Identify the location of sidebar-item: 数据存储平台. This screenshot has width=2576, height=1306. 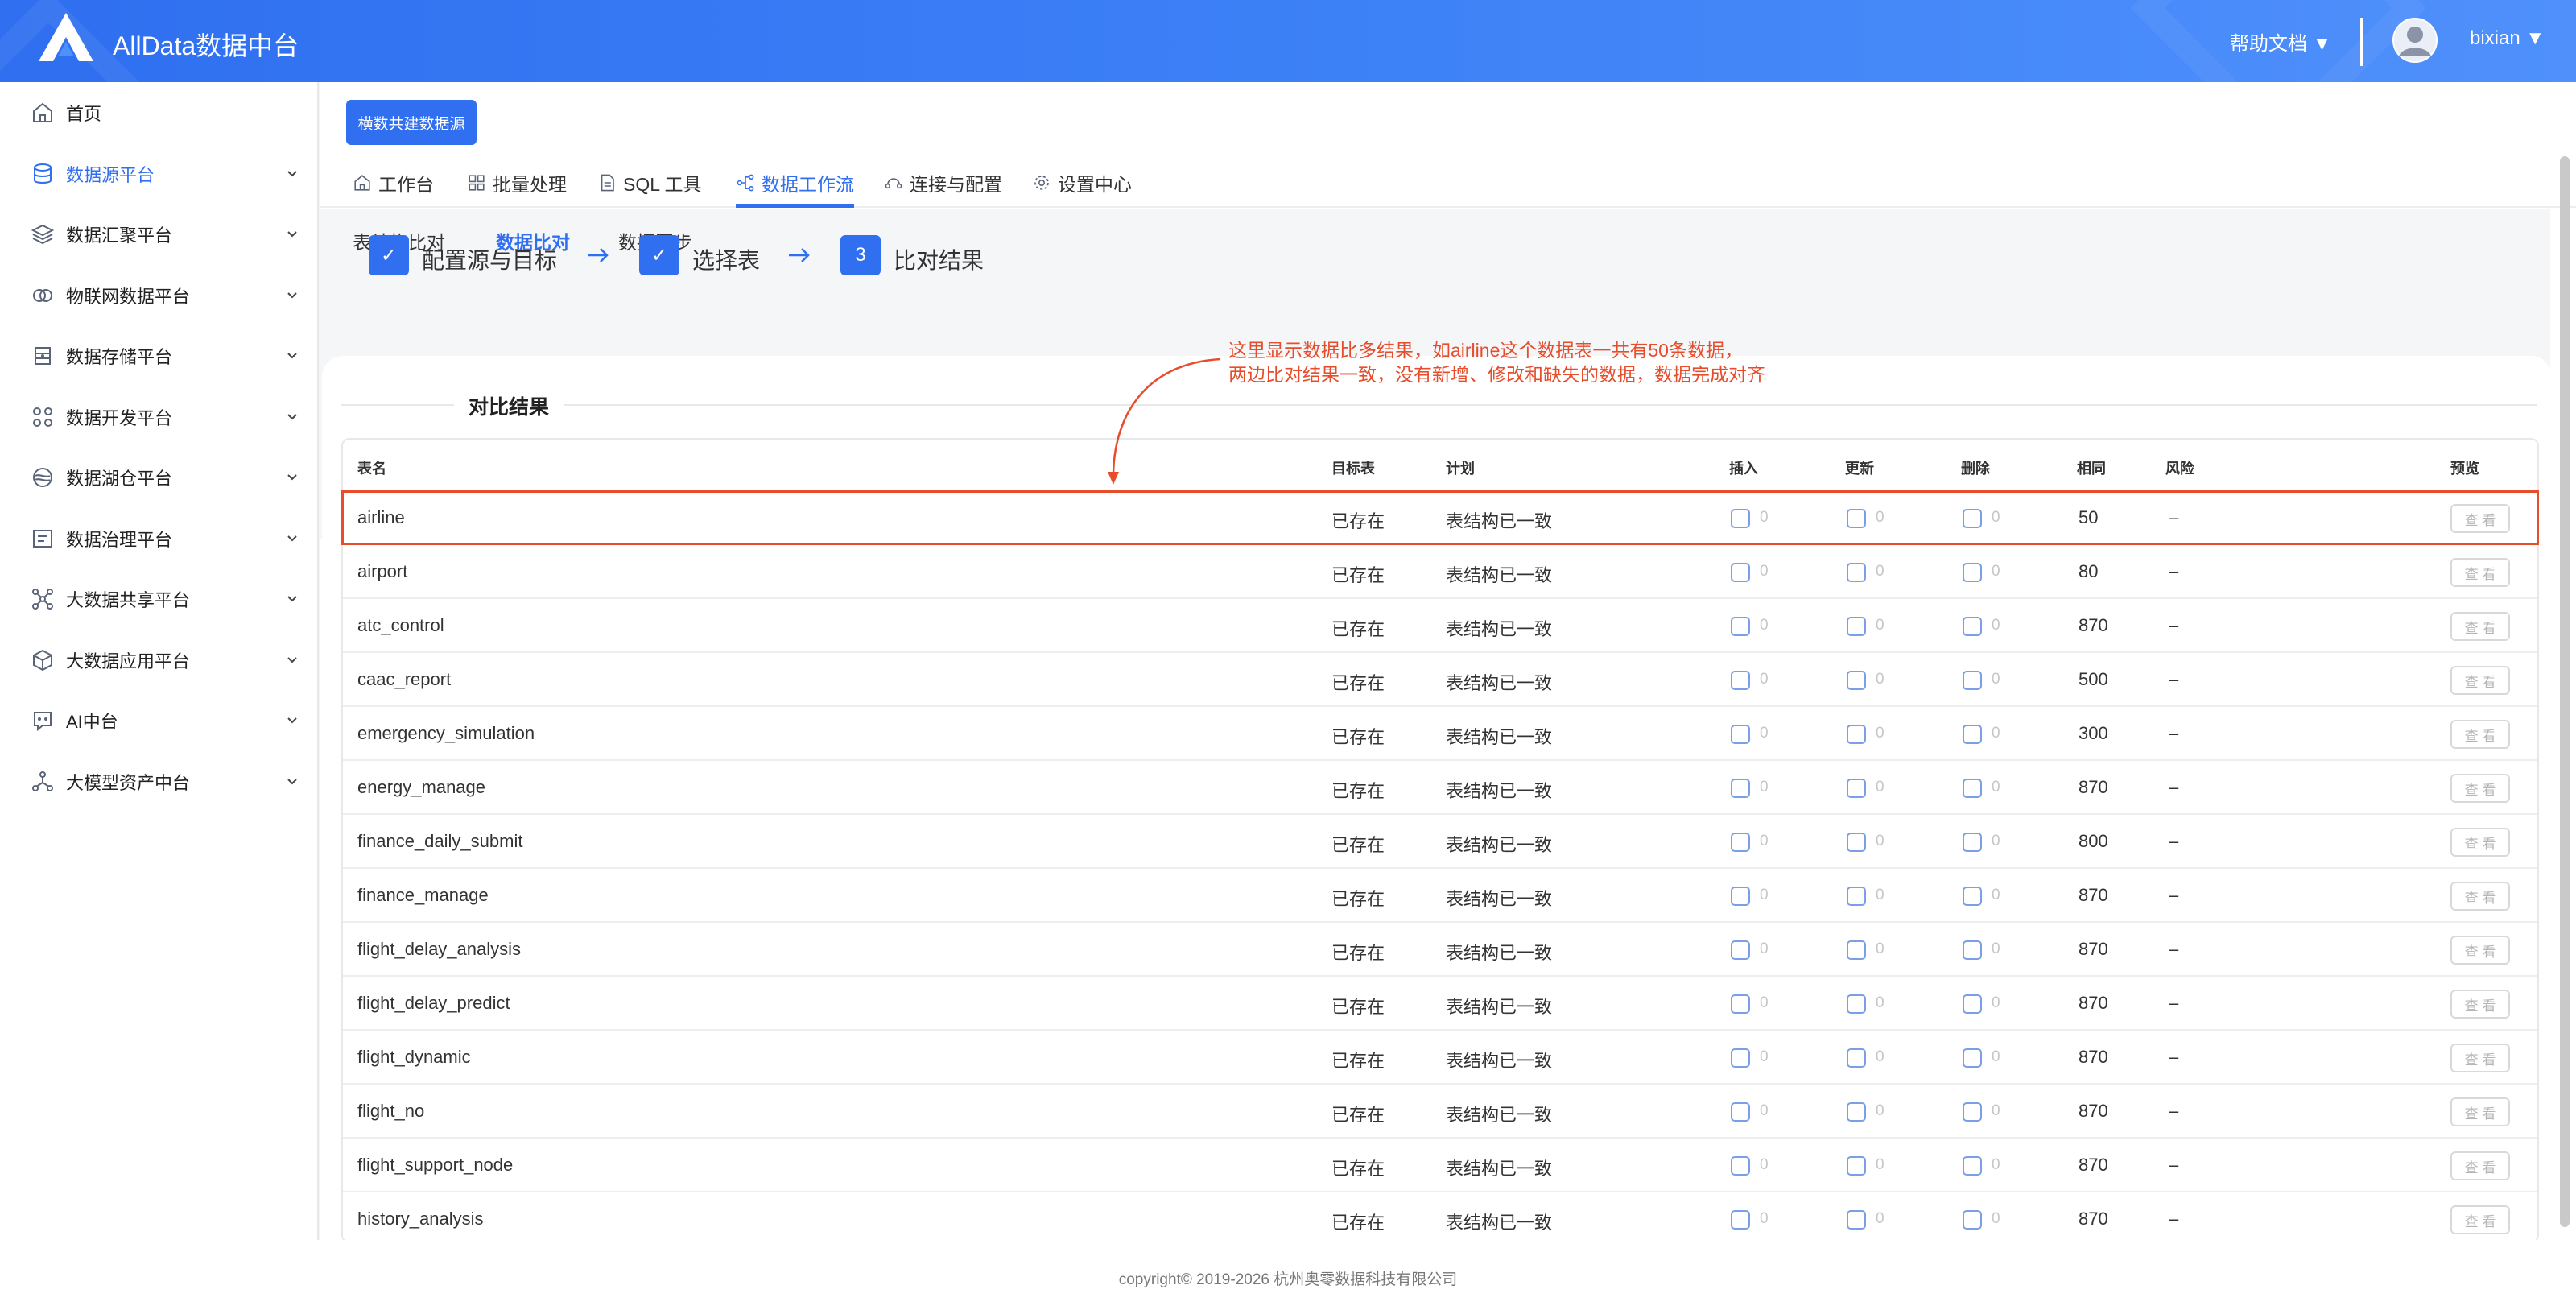
(159, 356).